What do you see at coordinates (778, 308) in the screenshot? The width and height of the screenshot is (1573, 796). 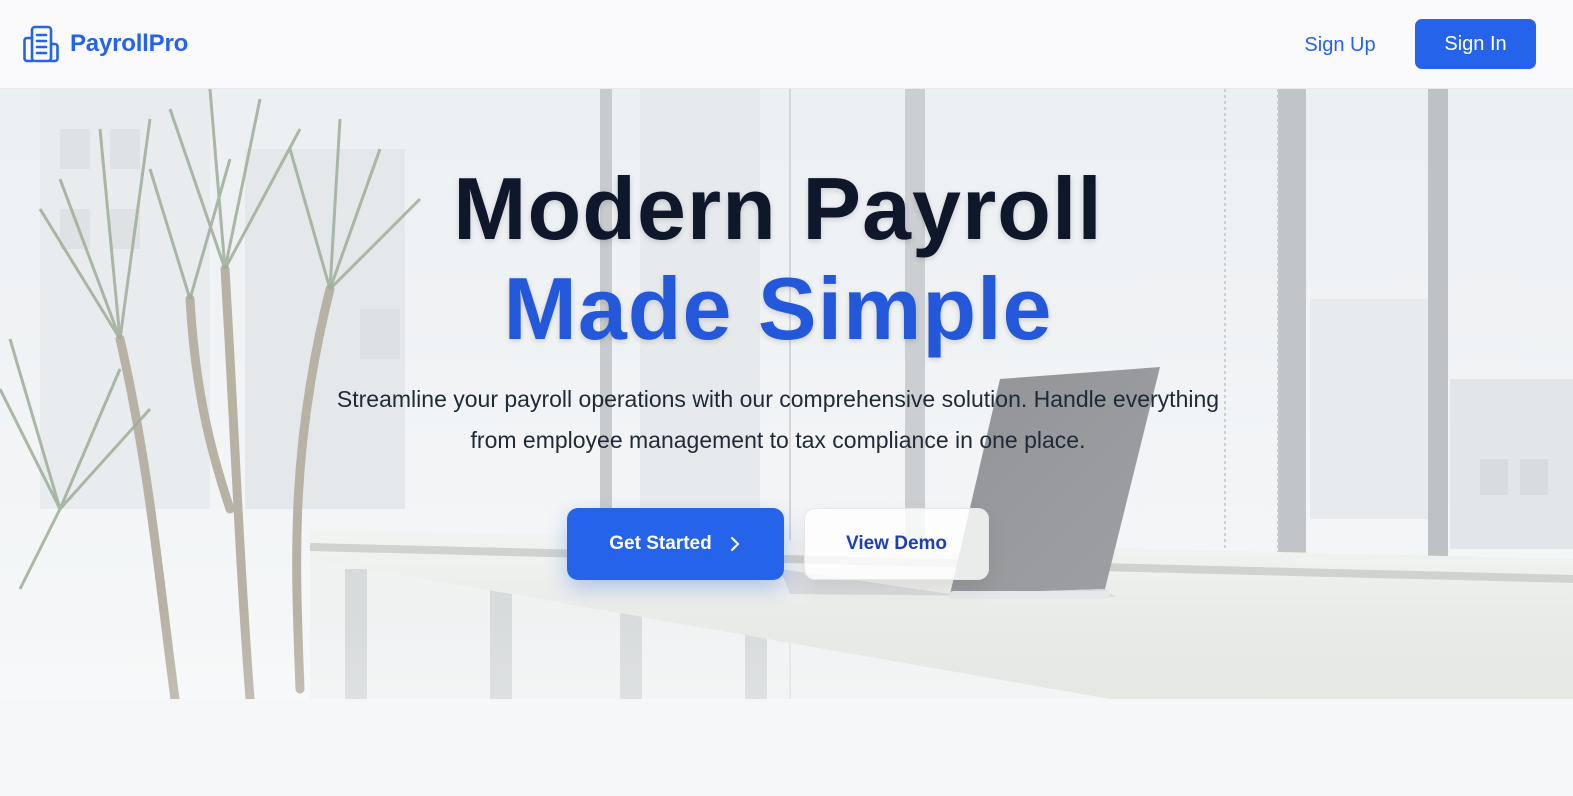 I see `hero-headline-line2: Made Simple` at bounding box center [778, 308].